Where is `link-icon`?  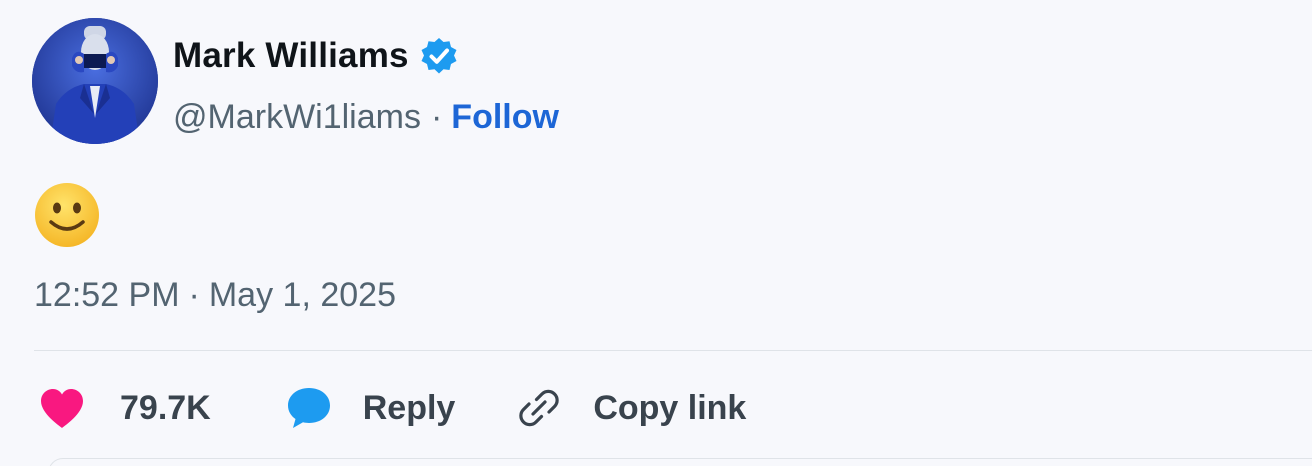
link-icon is located at coordinates (539, 408).